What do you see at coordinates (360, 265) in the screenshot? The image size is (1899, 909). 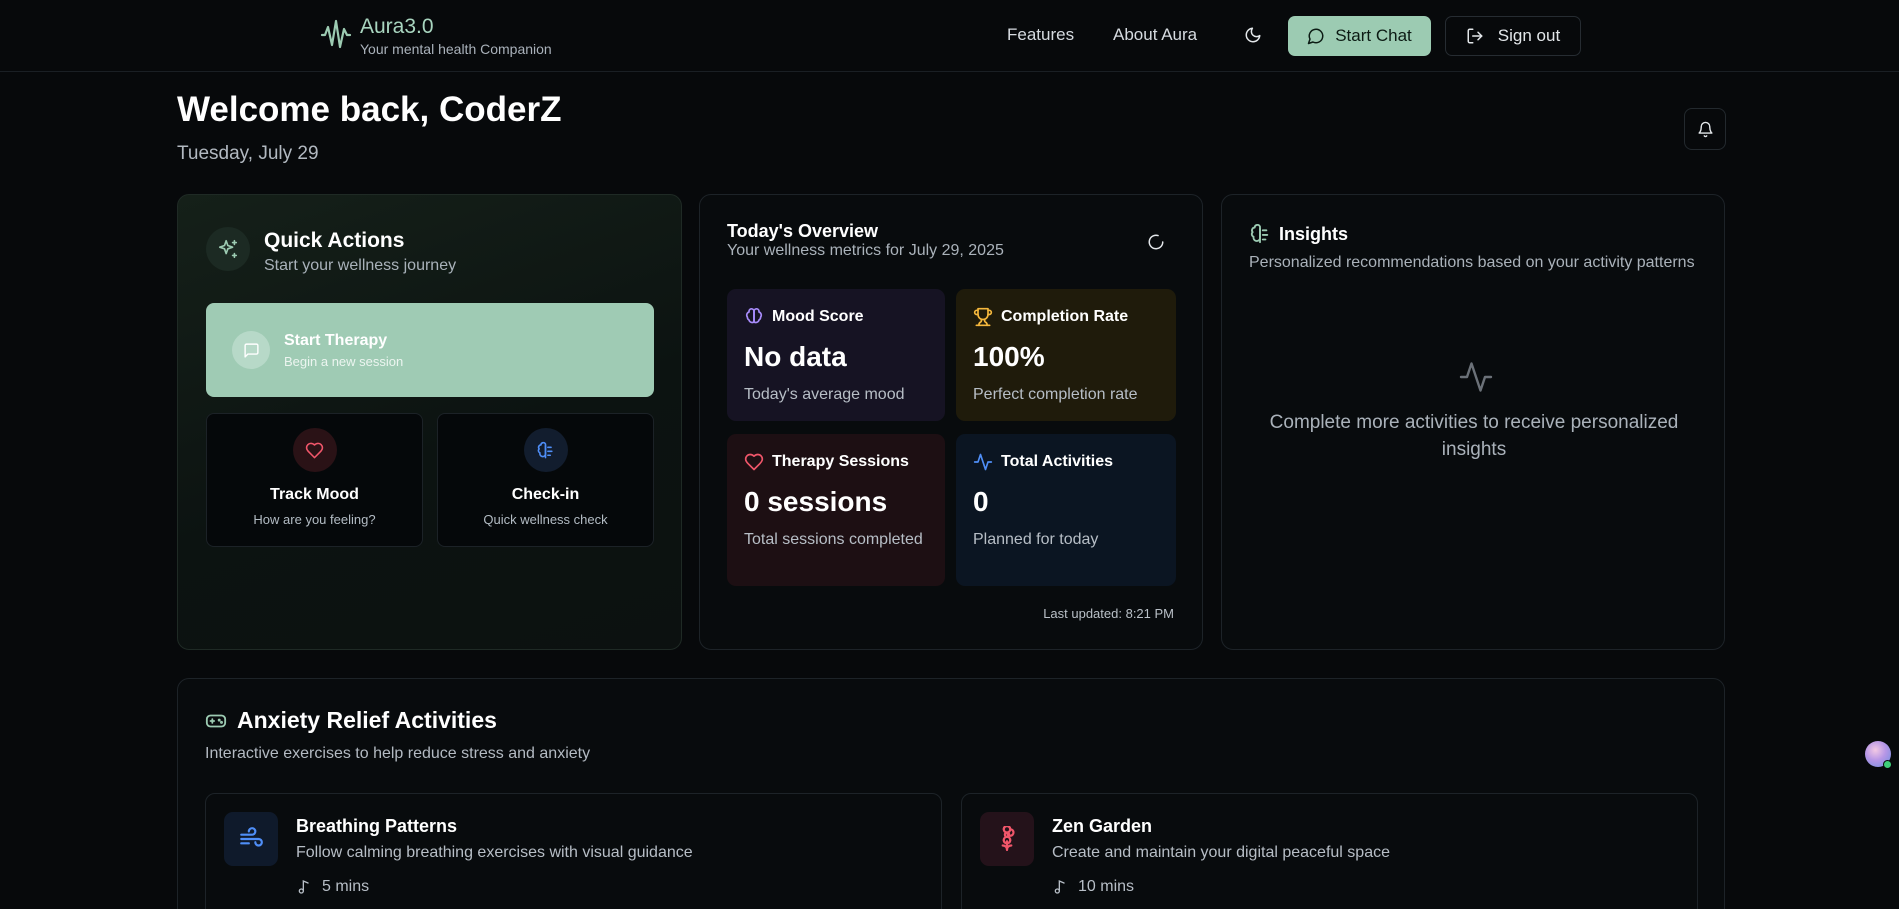 I see `quick-actions-subtitle: Start your wellness journey` at bounding box center [360, 265].